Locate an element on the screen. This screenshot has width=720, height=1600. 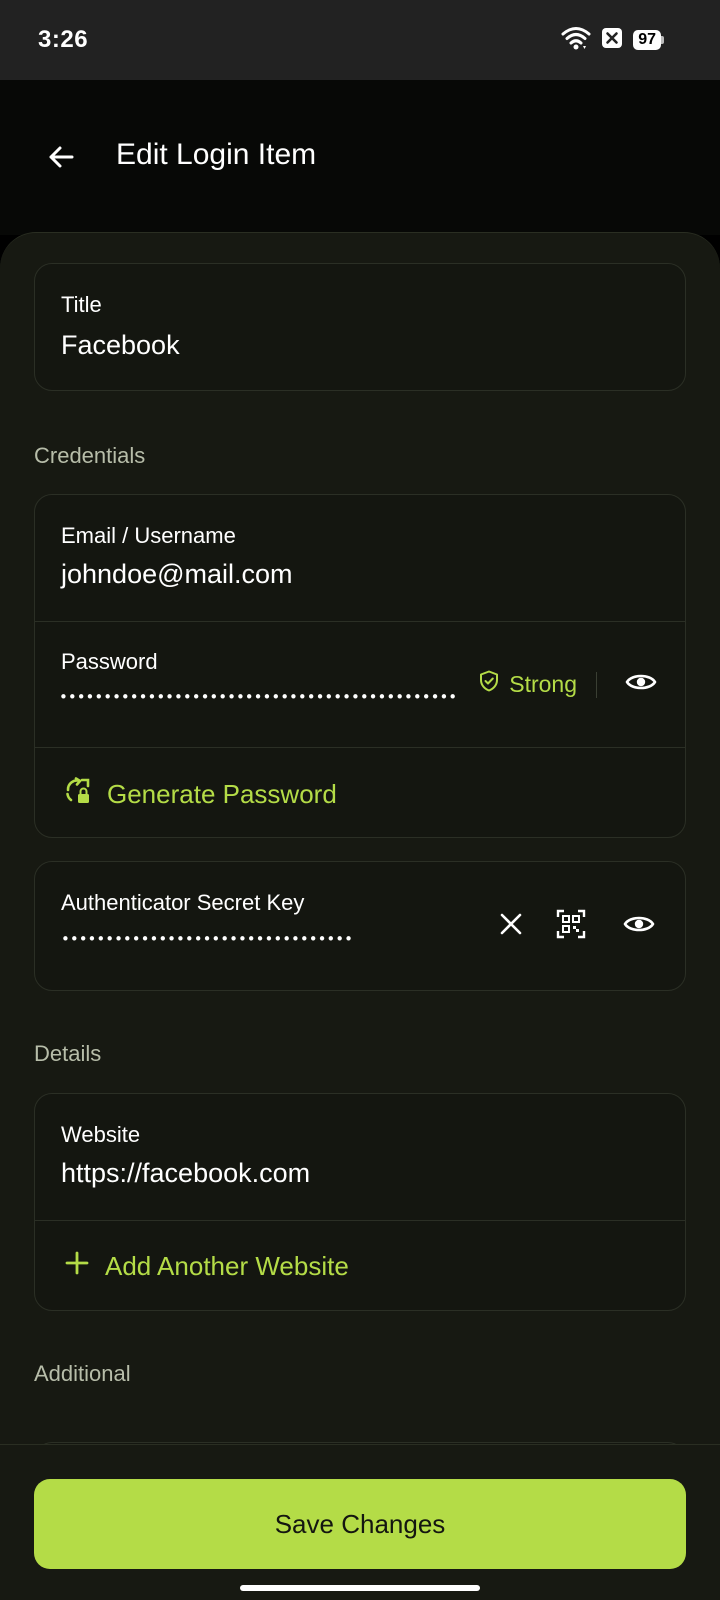
generate-password-button: Generate Password is located at coordinates (200, 794).